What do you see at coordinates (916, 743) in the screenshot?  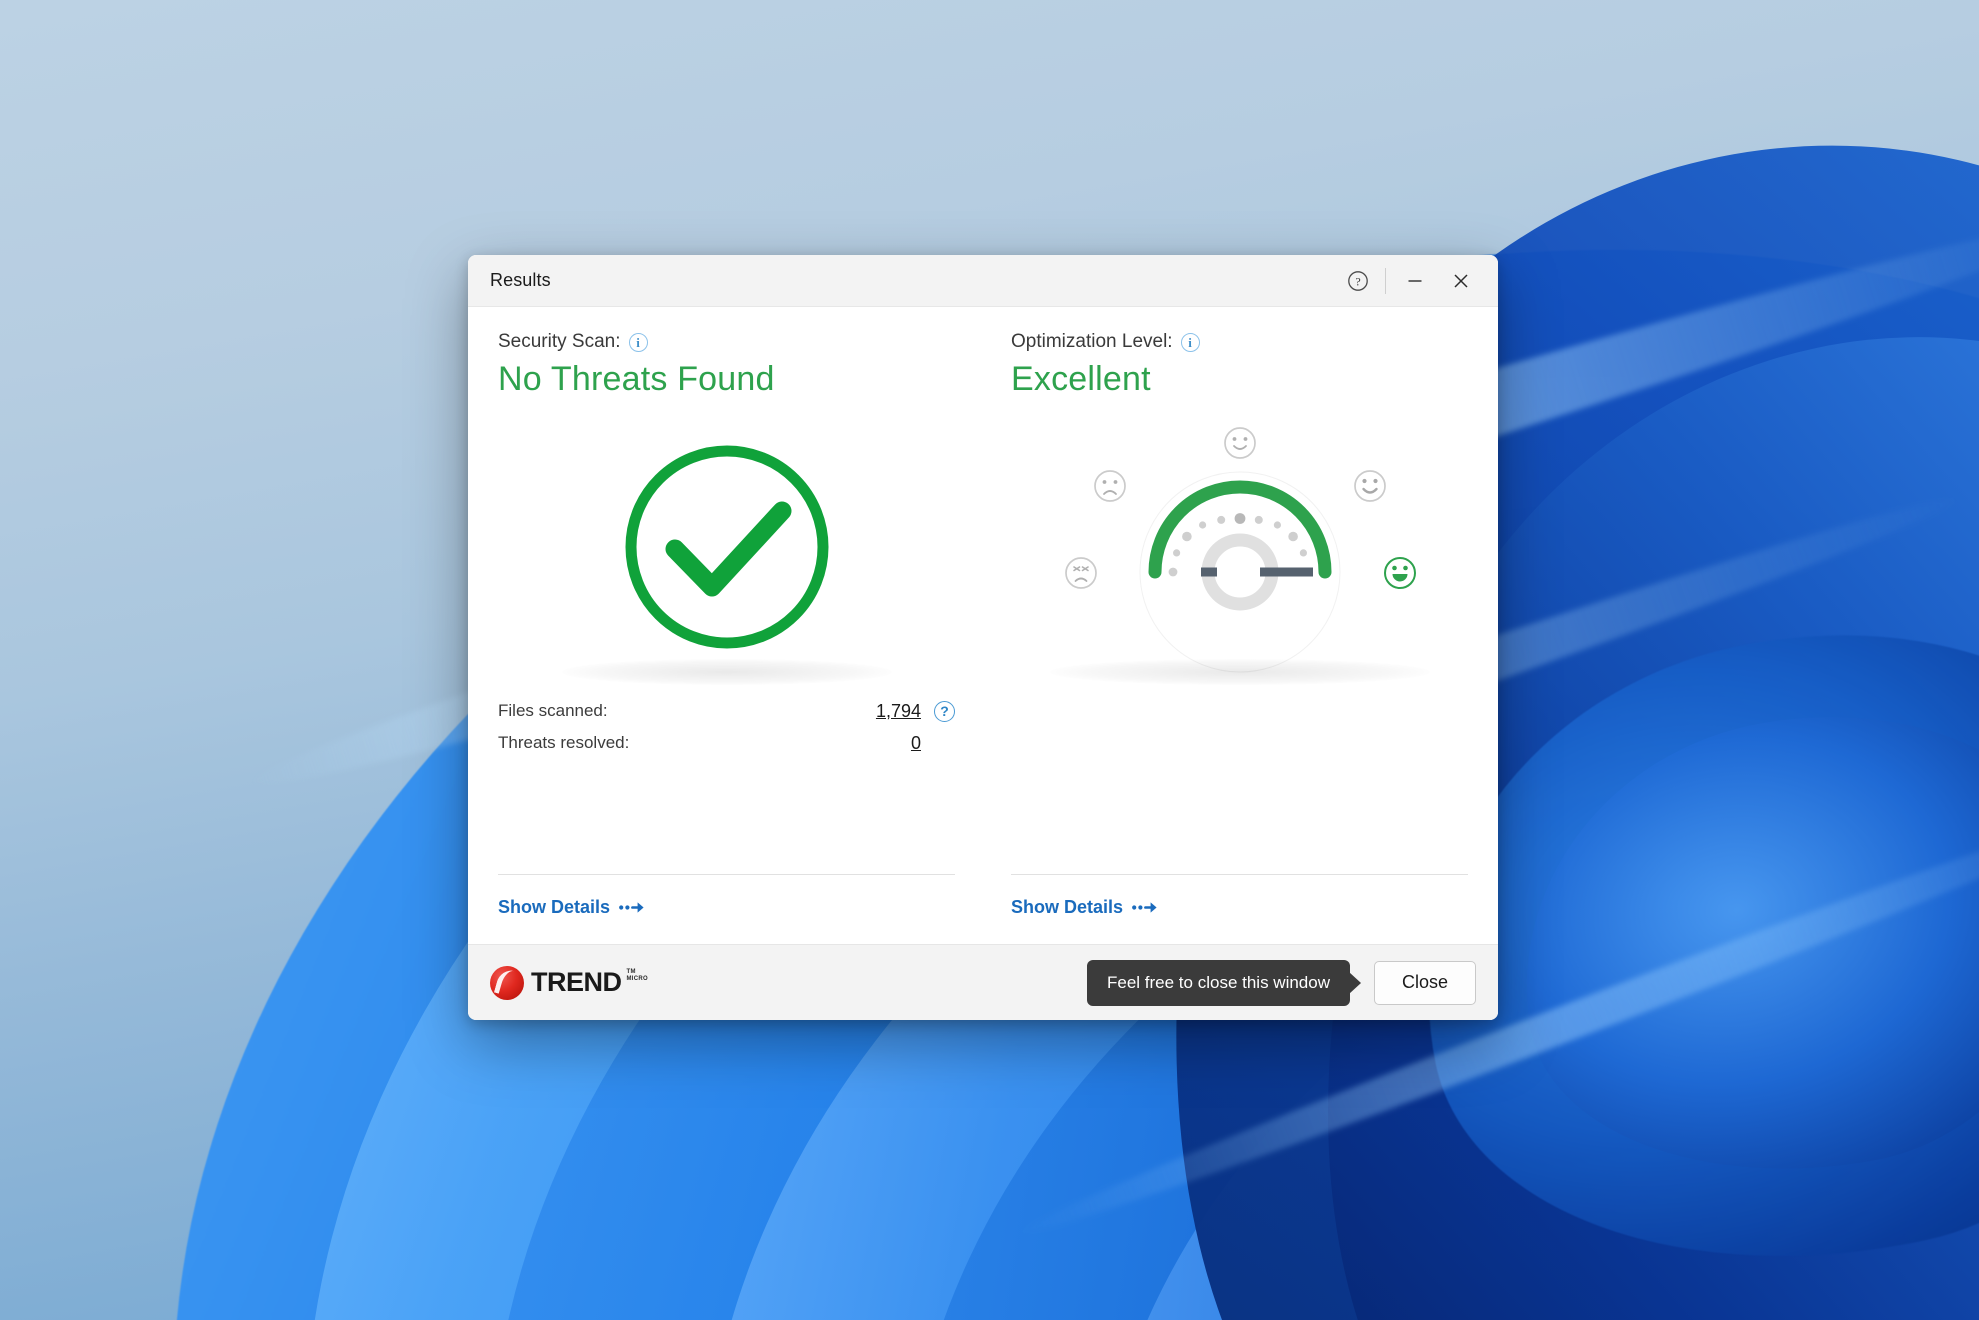 I see `threats-resolved-value: 0` at bounding box center [916, 743].